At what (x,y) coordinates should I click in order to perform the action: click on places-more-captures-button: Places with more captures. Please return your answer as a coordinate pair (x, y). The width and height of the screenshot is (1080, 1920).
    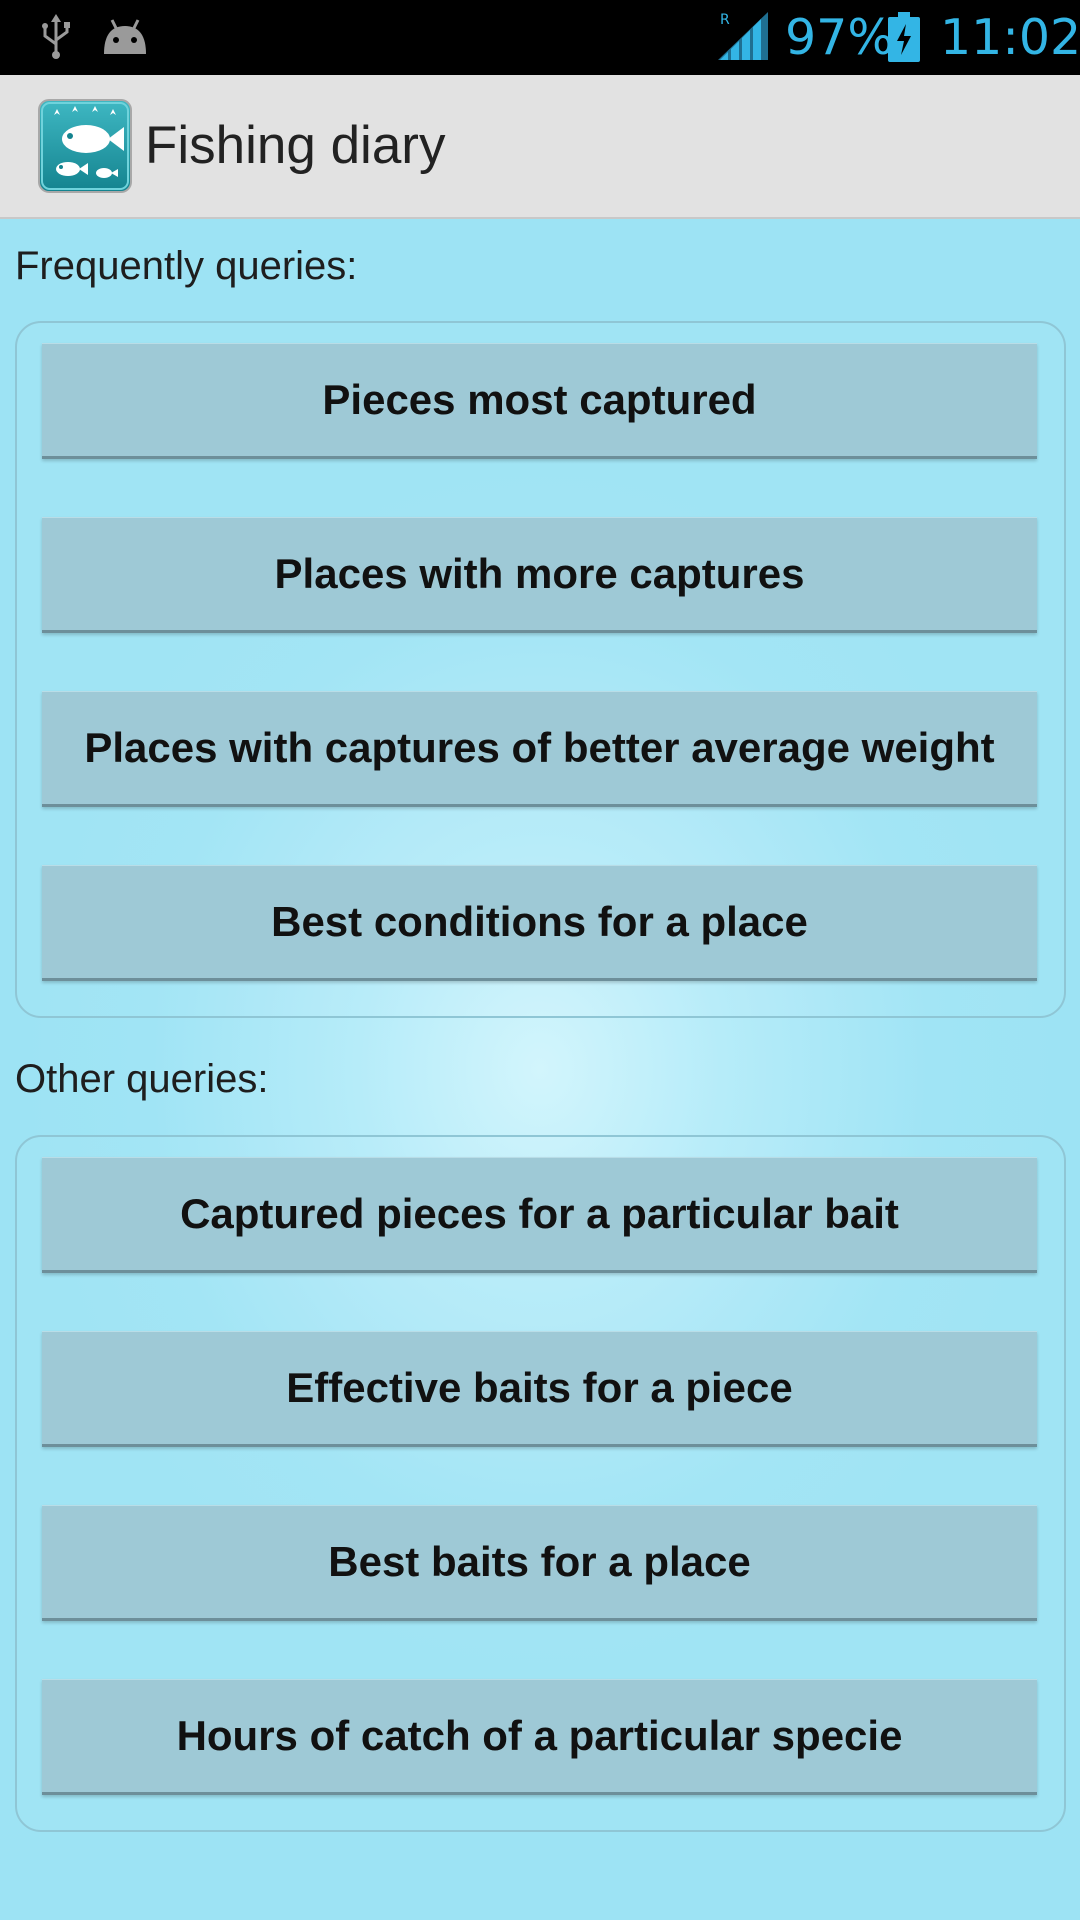
    Looking at the image, I should click on (539, 575).